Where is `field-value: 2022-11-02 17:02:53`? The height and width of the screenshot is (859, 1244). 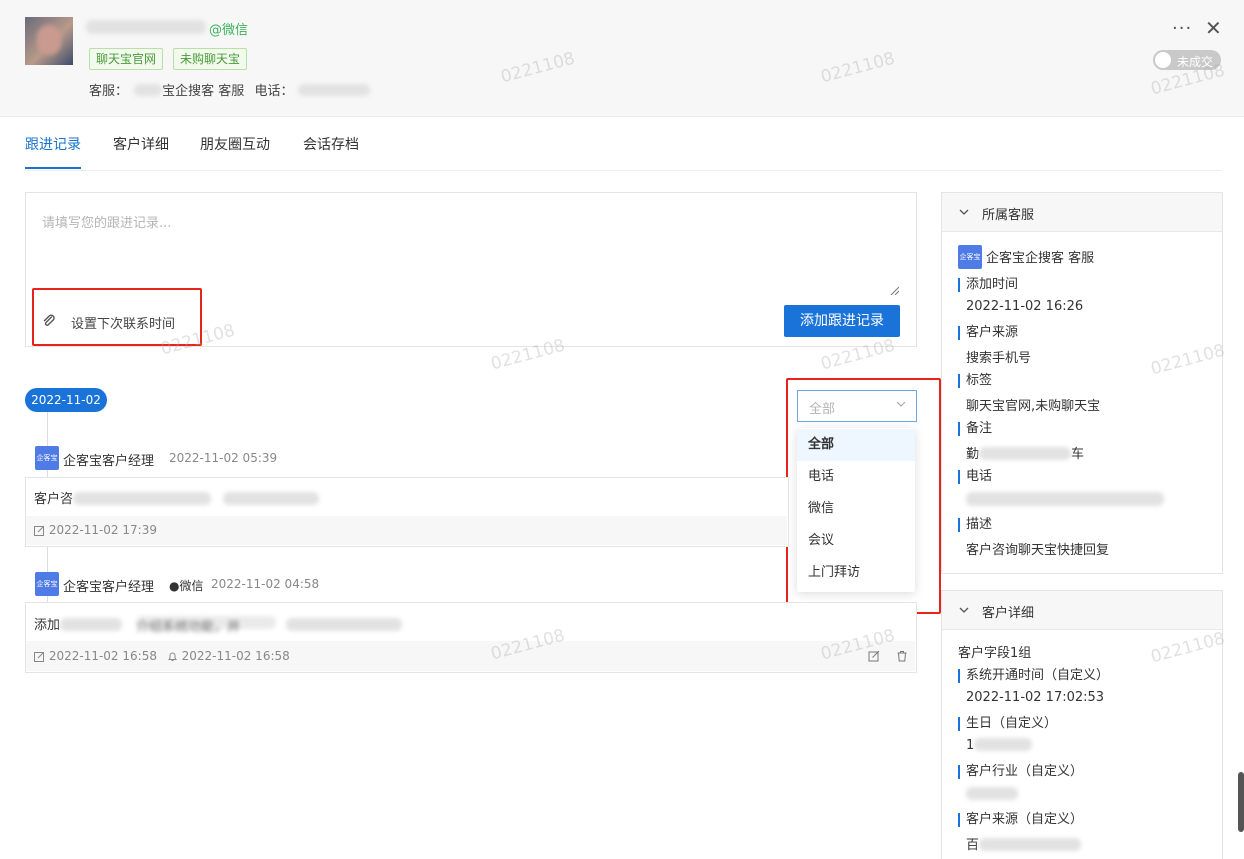 field-value: 2022-11-02 17:02:53 is located at coordinates (1035, 697).